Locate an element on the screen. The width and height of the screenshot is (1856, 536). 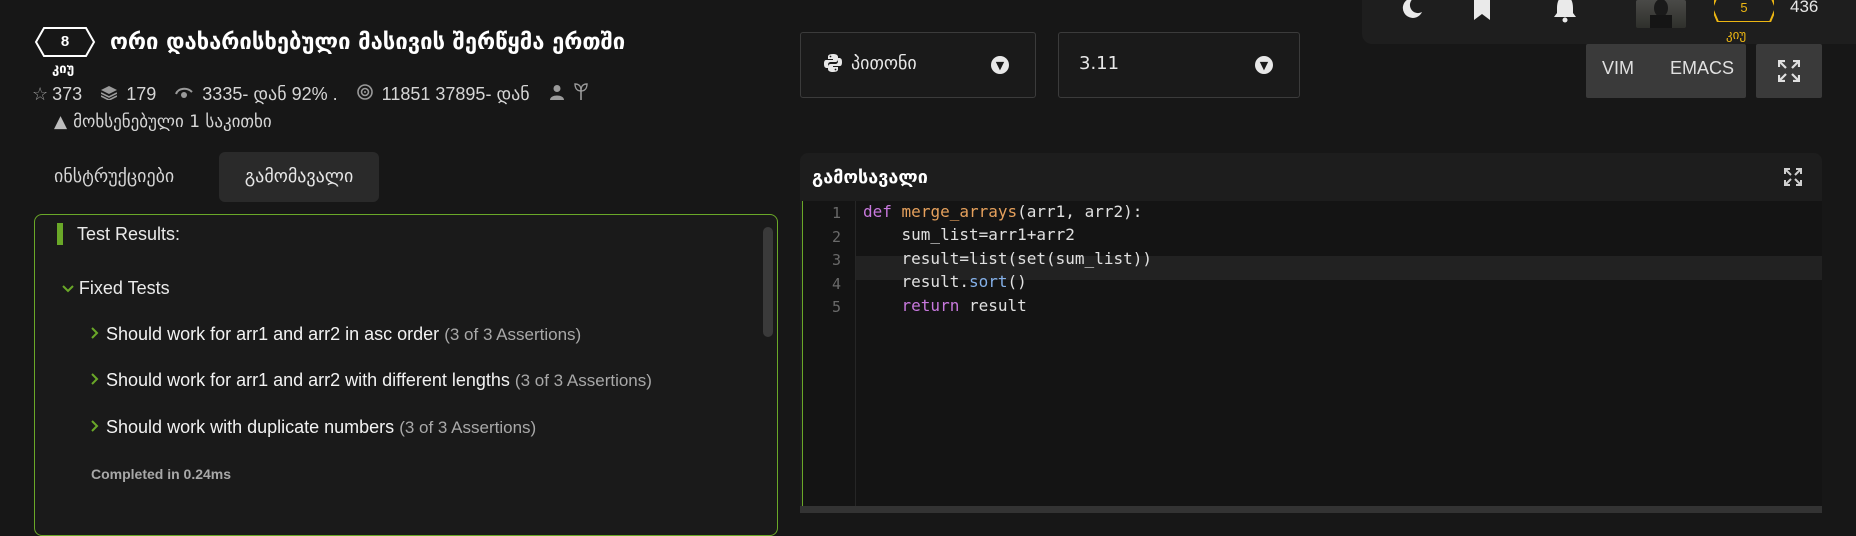
tab-output: გამომავალი is located at coordinates (299, 177).